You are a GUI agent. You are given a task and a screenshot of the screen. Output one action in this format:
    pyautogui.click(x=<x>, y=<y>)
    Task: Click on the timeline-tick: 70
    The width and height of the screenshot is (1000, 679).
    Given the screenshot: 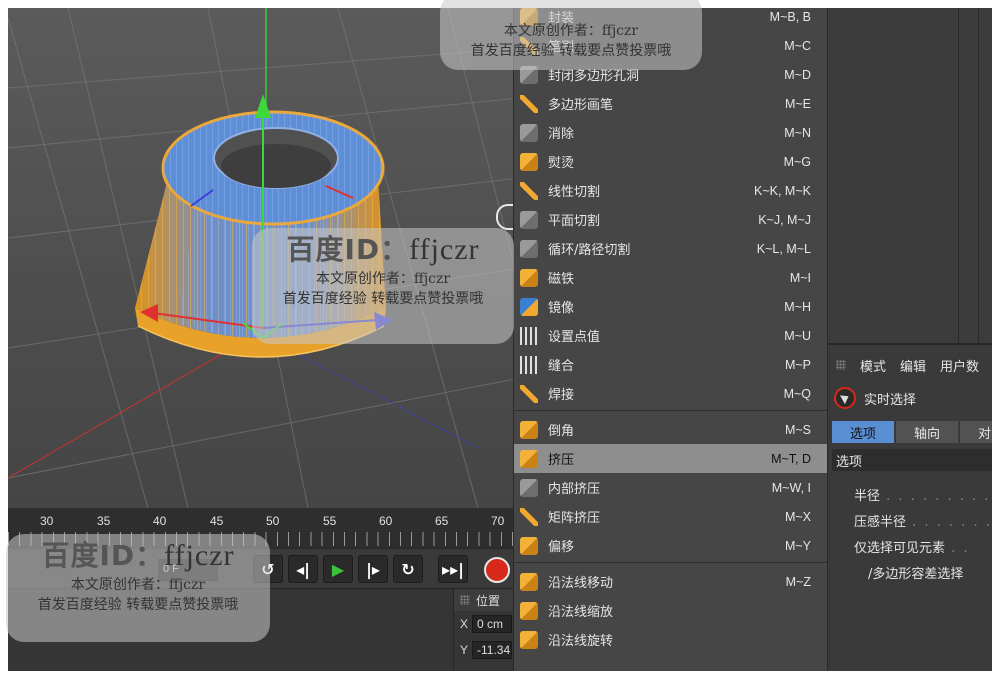 What is the action you would take?
    pyautogui.click(x=498, y=521)
    